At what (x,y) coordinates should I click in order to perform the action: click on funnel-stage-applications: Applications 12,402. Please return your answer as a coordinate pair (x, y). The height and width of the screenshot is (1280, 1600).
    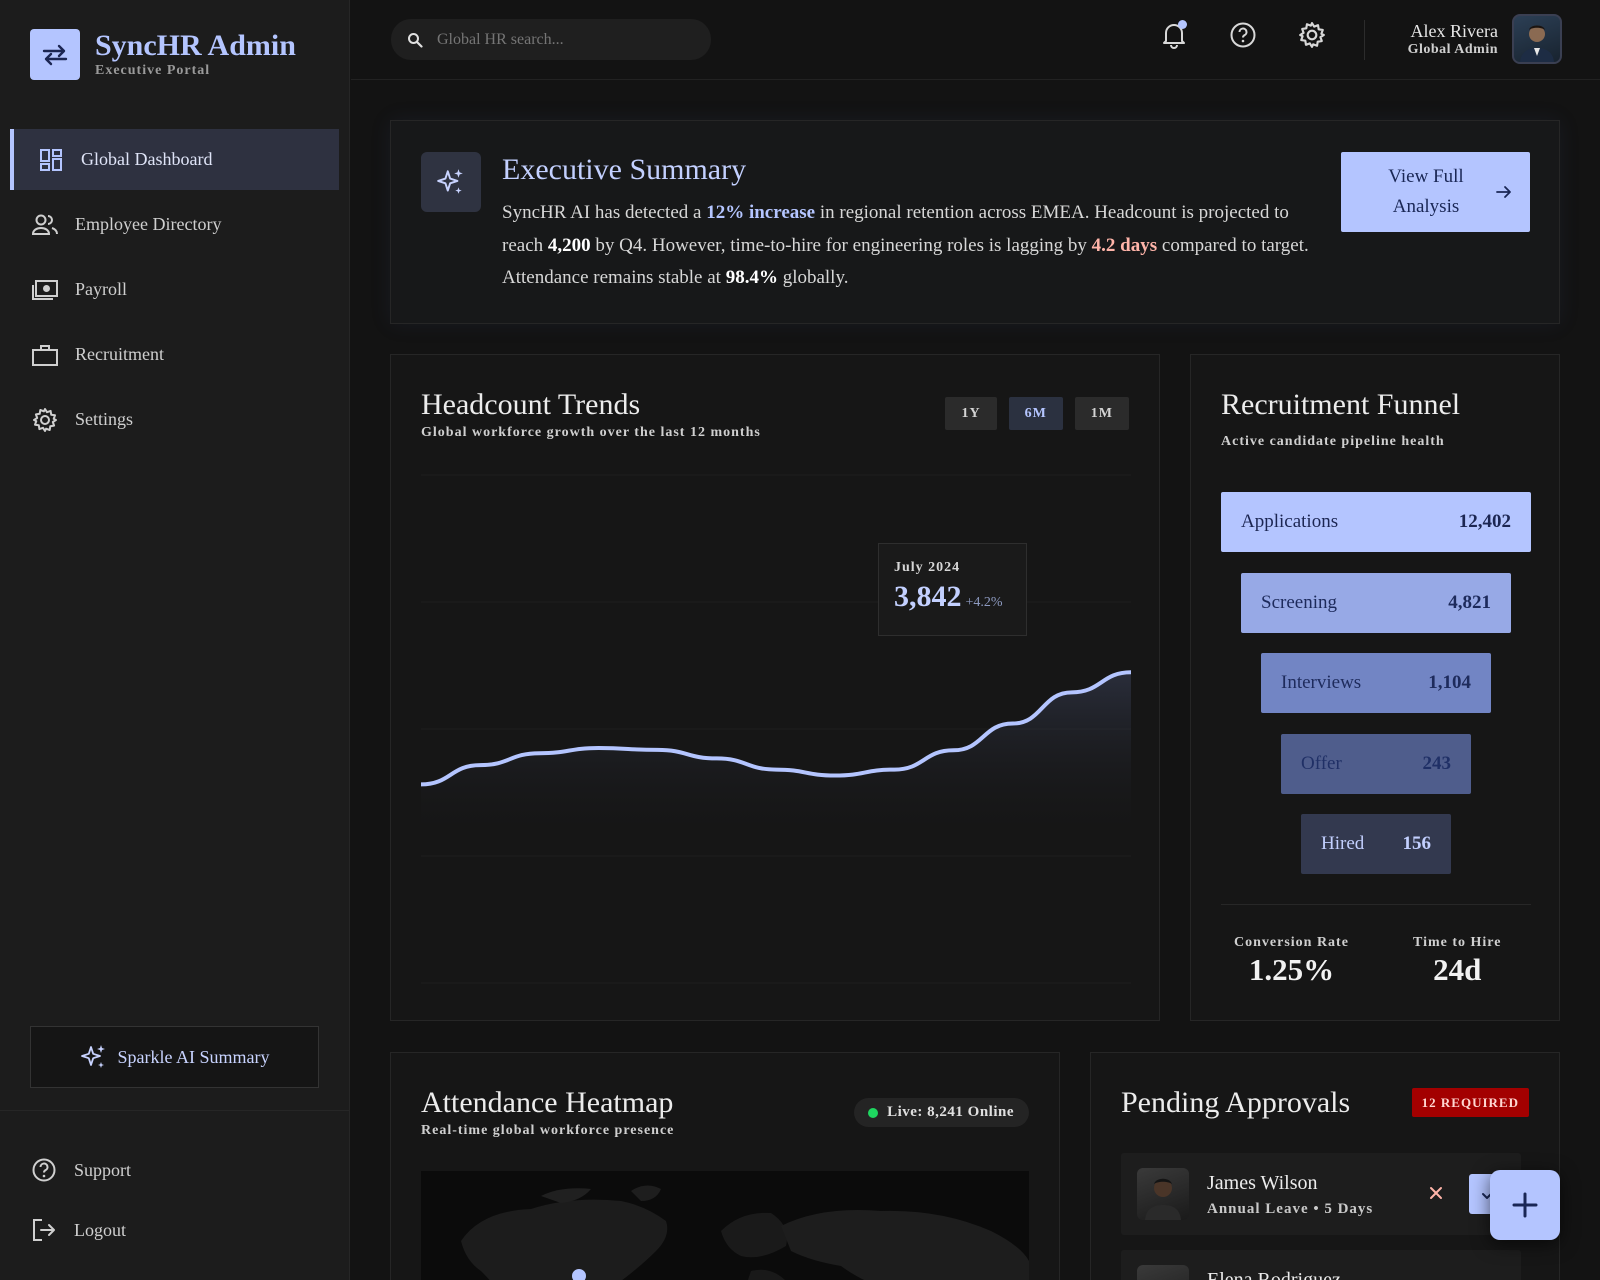
    Looking at the image, I should click on (1376, 522).